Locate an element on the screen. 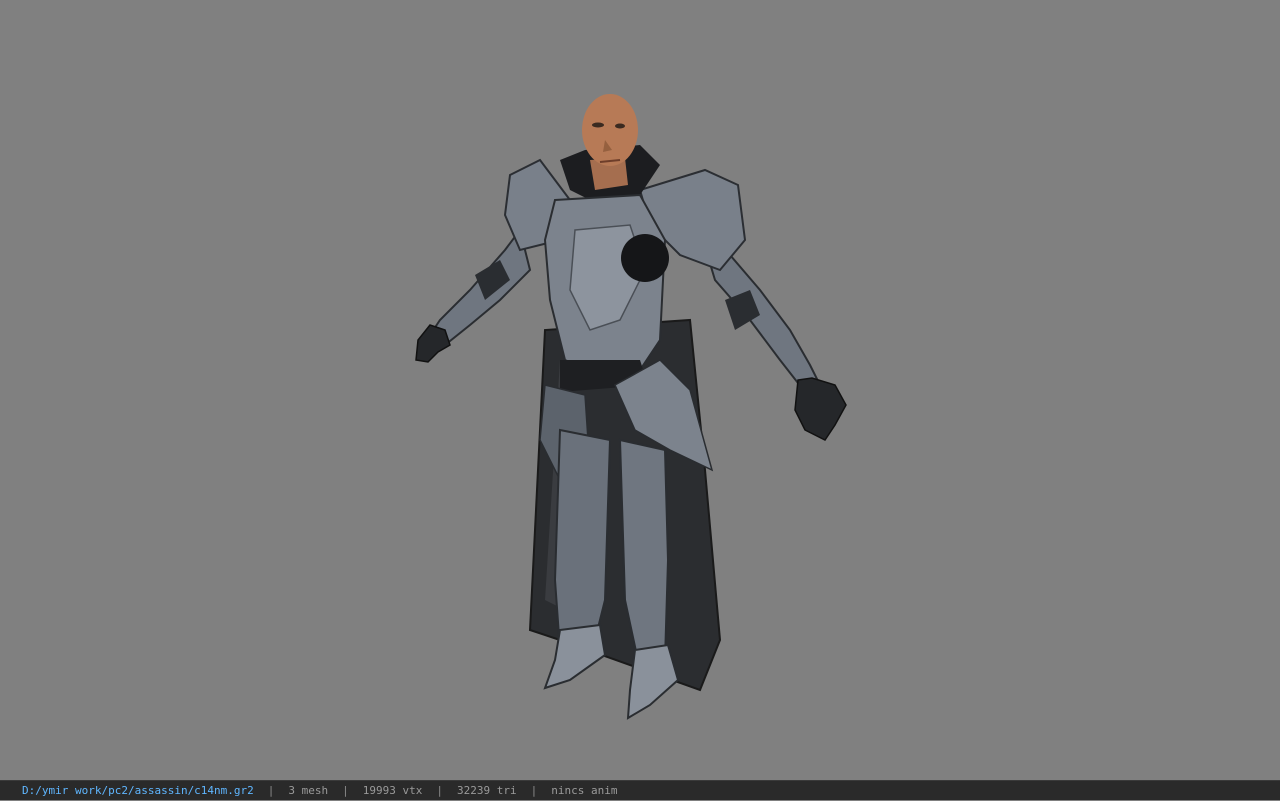 This screenshot has height=801, width=1280. left-glove is located at coordinates (433, 343).